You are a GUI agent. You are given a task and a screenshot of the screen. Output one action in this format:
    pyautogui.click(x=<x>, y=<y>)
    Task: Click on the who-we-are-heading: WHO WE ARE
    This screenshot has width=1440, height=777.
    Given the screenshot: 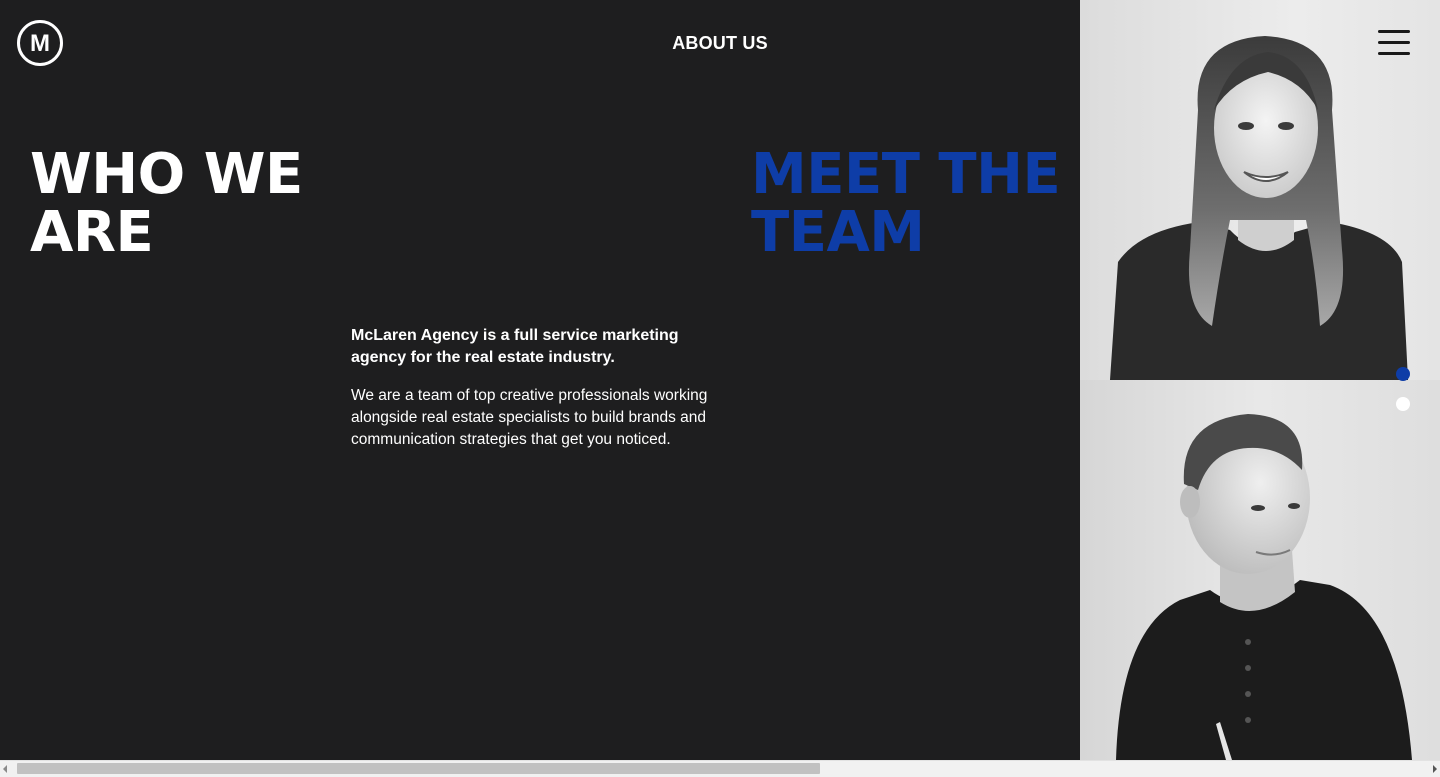 What is the action you would take?
    pyautogui.click(x=190, y=204)
    